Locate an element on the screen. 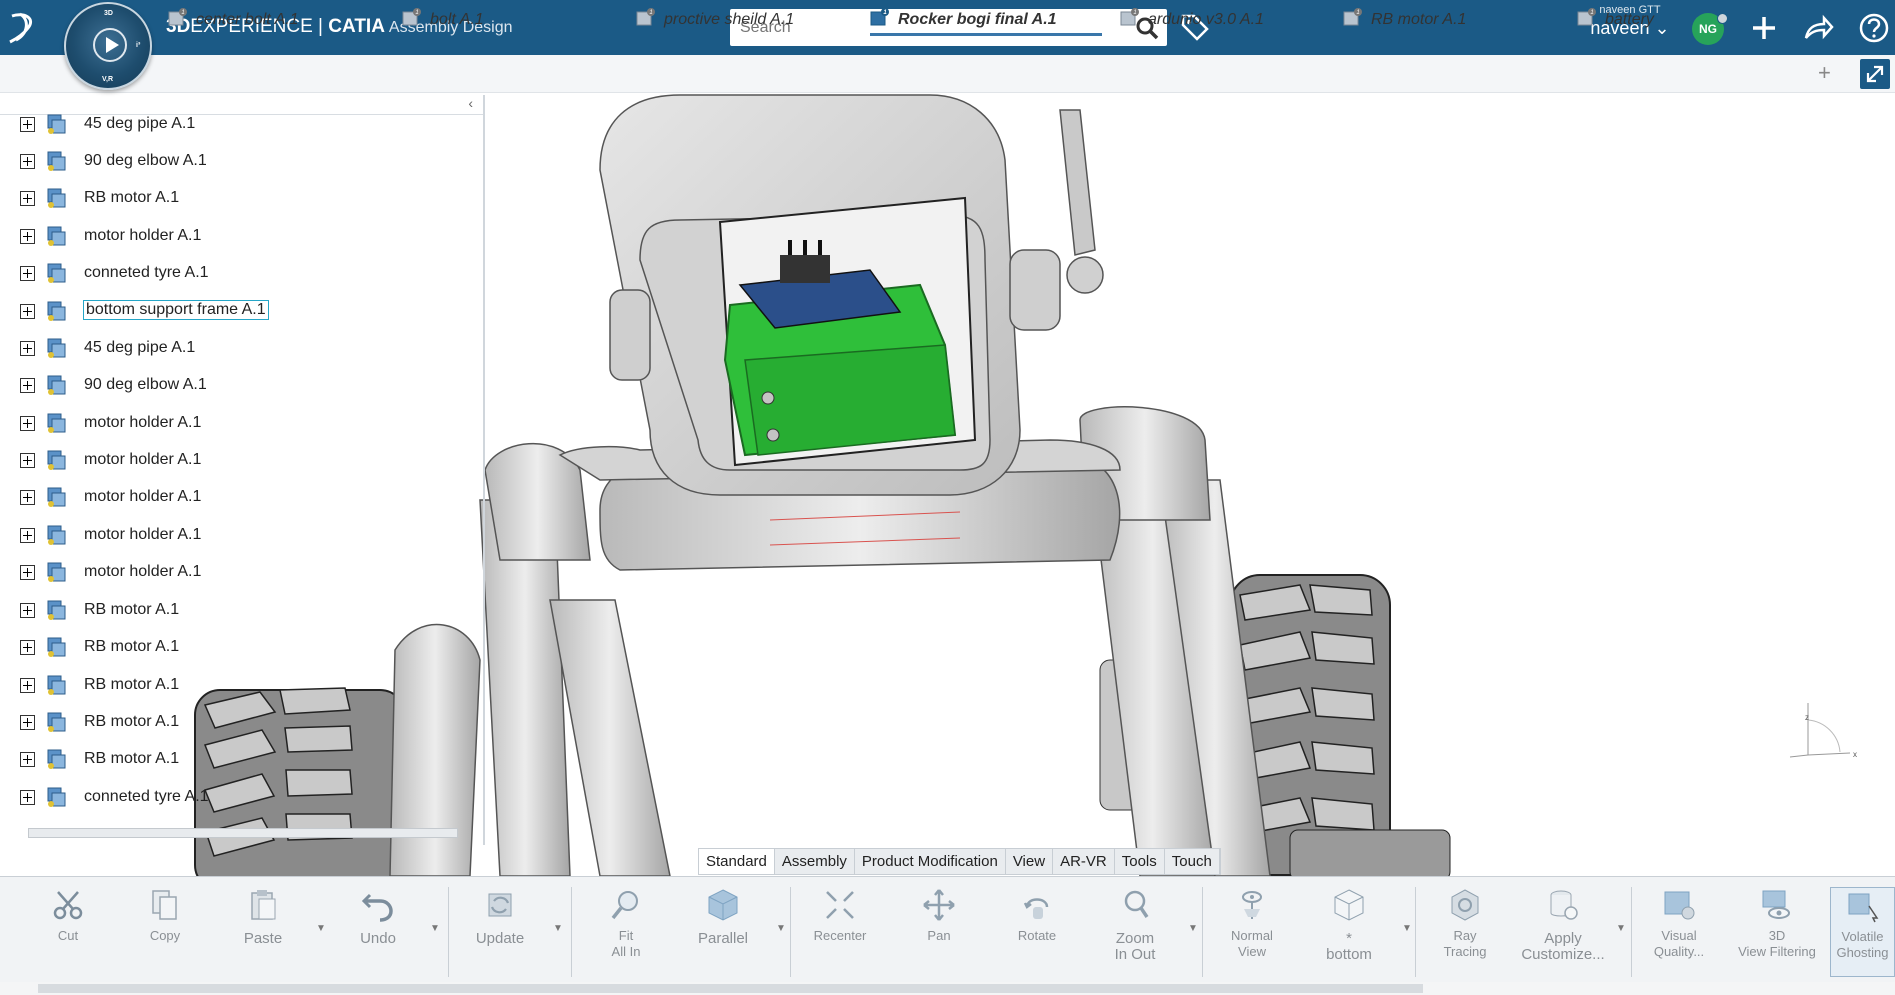 The width and height of the screenshot is (1895, 995). tab-battery: 1 battery is located at coordinates (1627, 21).